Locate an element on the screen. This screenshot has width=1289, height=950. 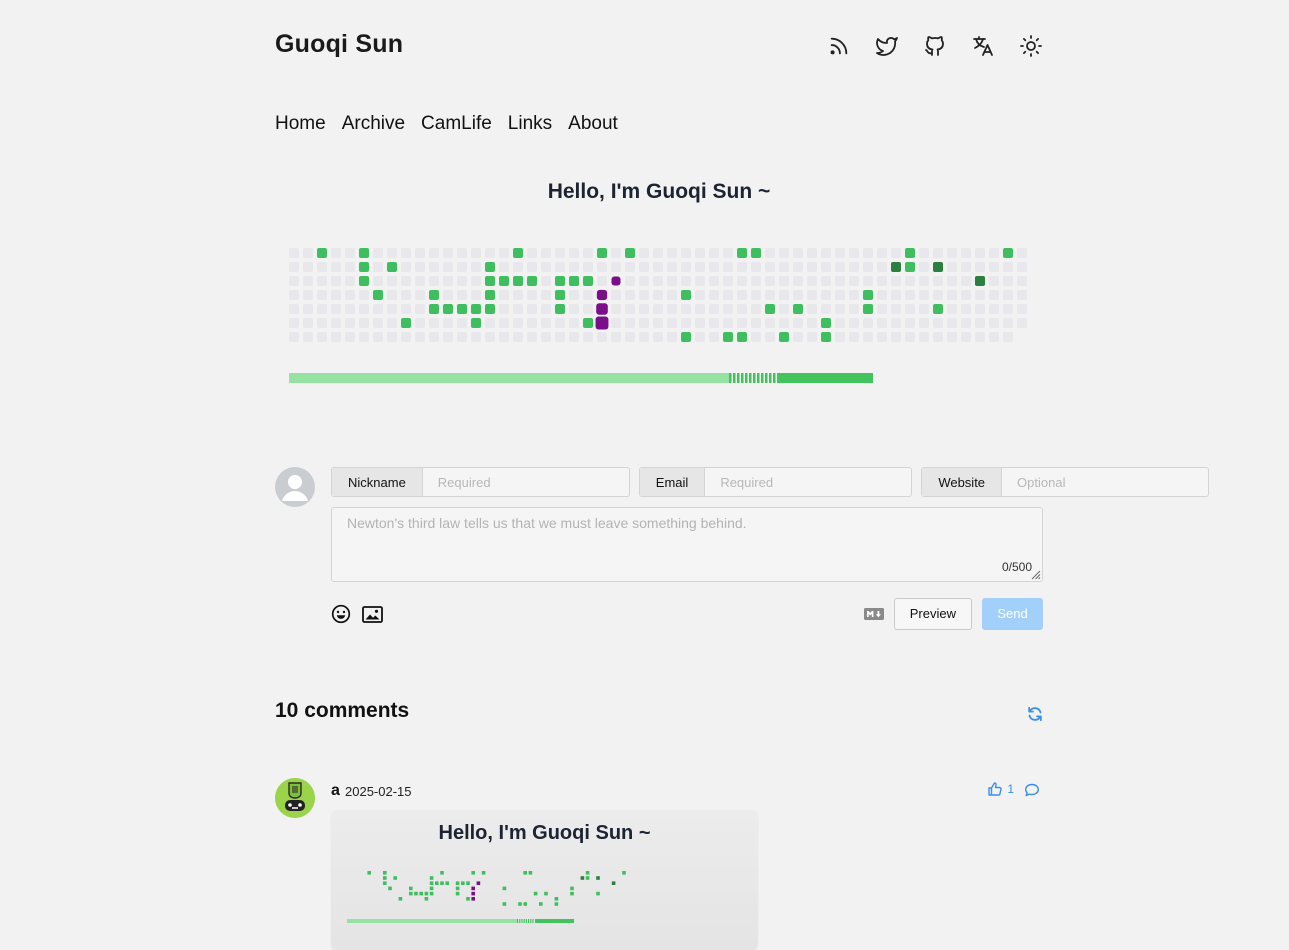
nav-about: About is located at coordinates (593, 124).